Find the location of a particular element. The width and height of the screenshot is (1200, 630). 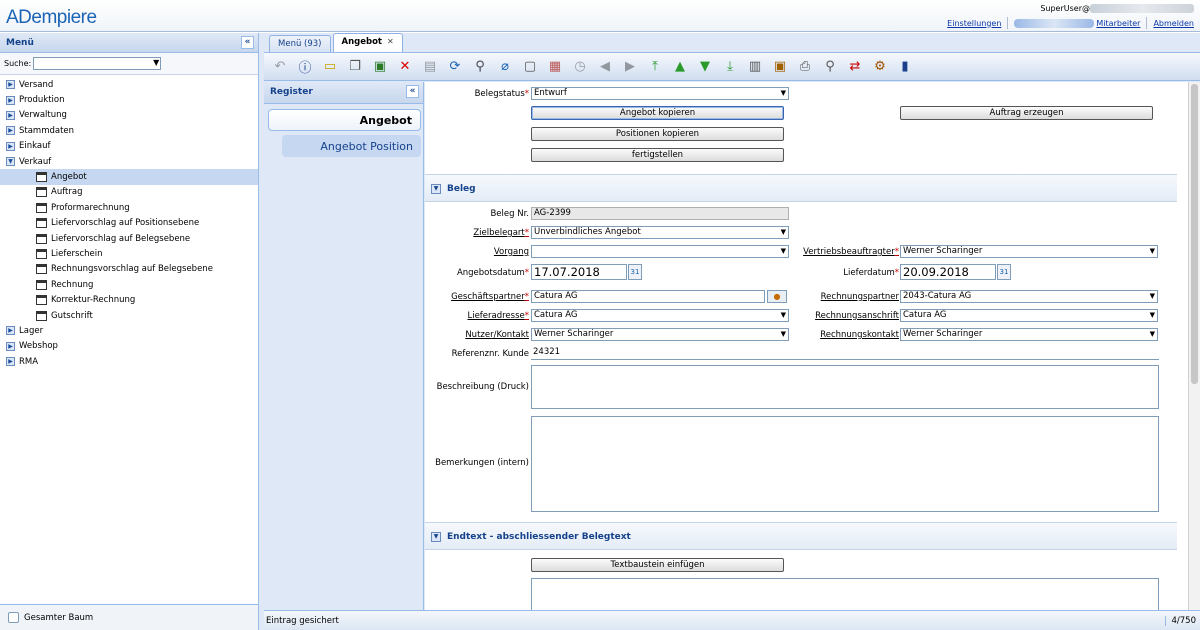

copy-record-icon: ❐ is located at coordinates (355, 67).